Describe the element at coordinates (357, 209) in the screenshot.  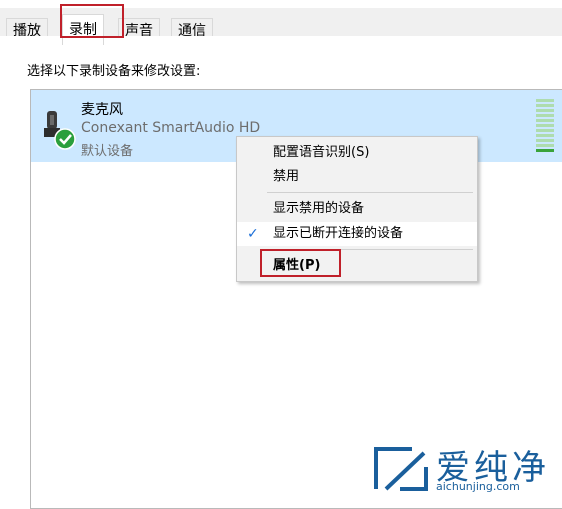
I see `menu-item-show-disabled: 显示禁用的设备` at that location.